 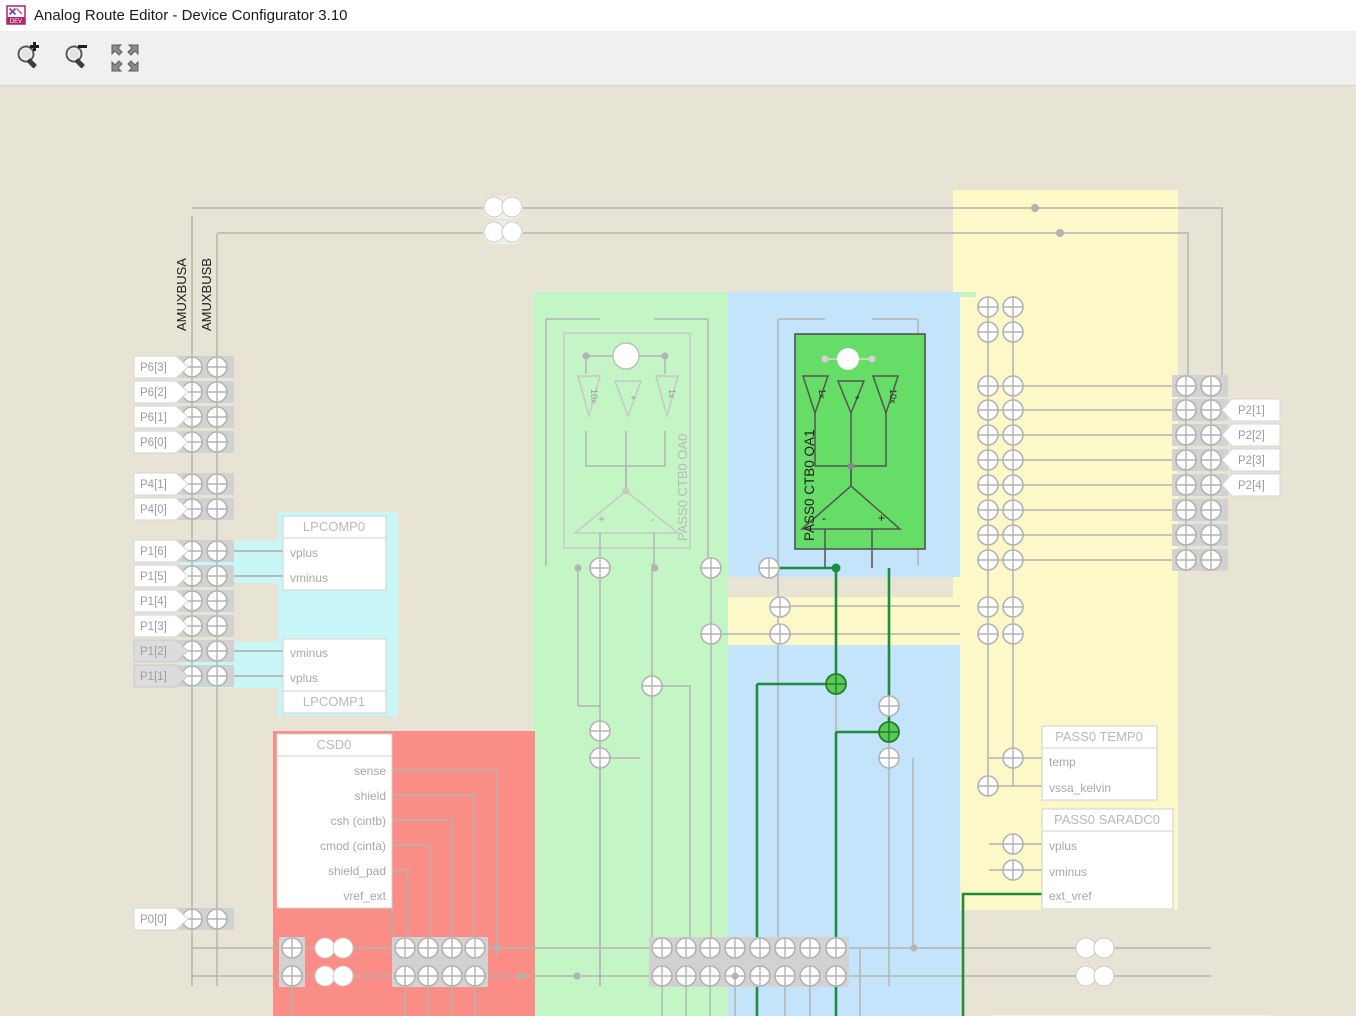 I want to click on block-title: LPCOMP0, so click(x=334, y=526).